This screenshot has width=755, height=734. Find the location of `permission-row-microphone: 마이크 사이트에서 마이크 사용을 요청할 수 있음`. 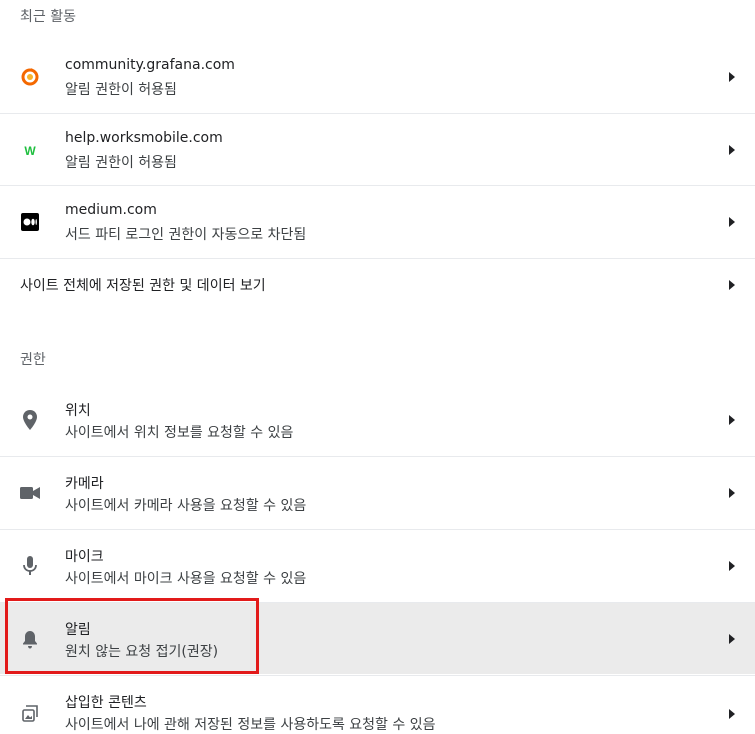

permission-row-microphone: 마이크 사이트에서 마이크 사용을 요청할 수 있음 is located at coordinates (377, 565).